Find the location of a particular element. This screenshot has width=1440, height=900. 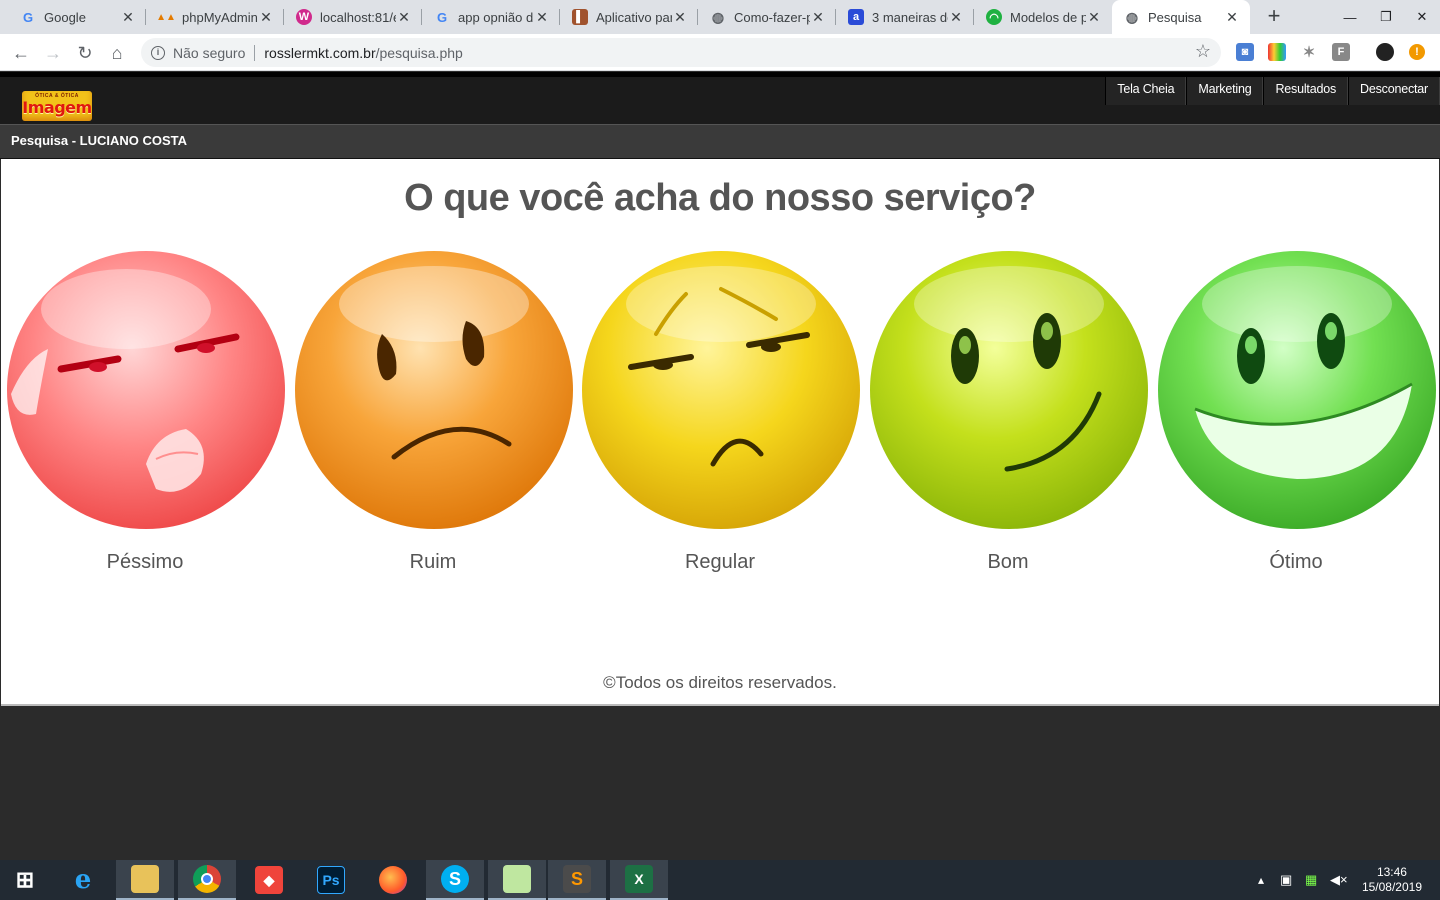

taskbar-sticky-notes is located at coordinates (517, 880).